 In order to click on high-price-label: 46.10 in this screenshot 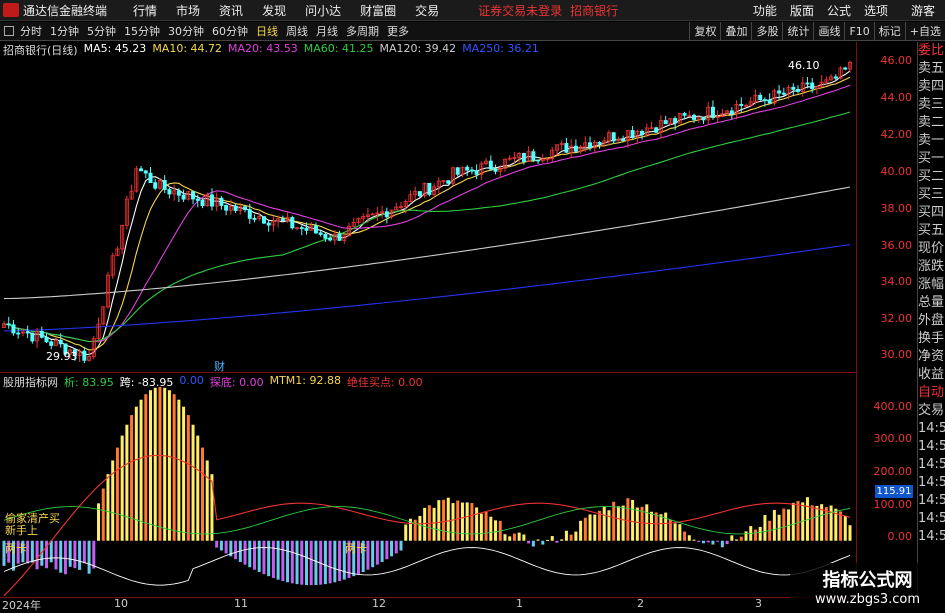, I will do `click(804, 65)`.